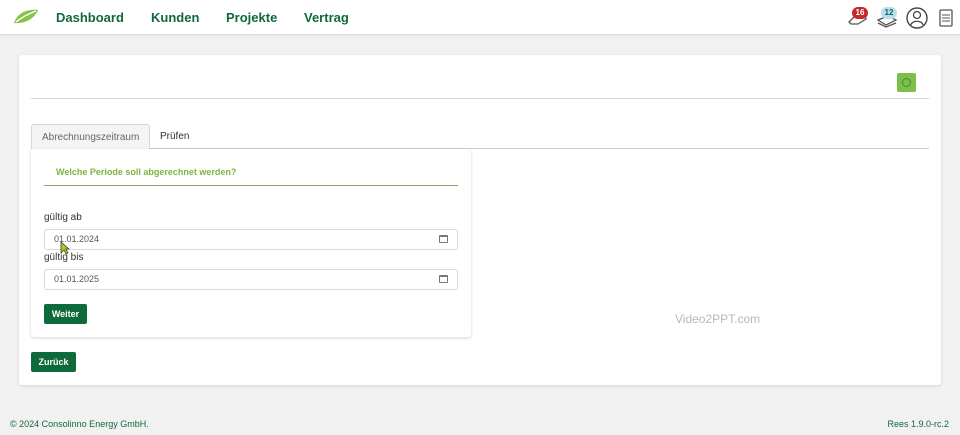 This screenshot has height=435, width=960. Describe the element at coordinates (918, 424) in the screenshot. I see `footer-version: Rees 1.9.0-rc.2` at that location.